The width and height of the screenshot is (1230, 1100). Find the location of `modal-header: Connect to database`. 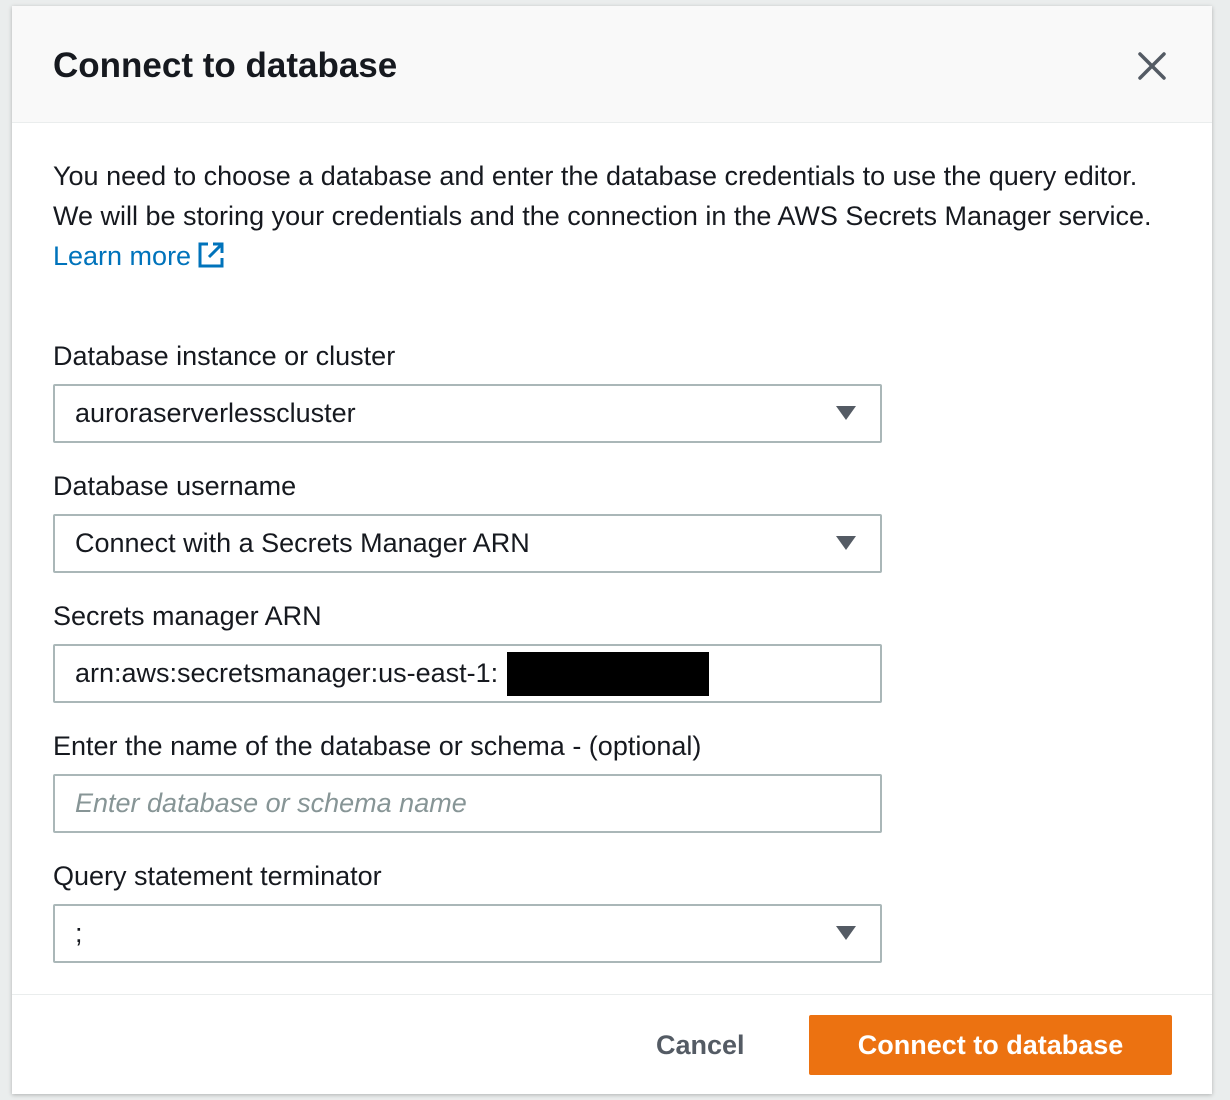

modal-header: Connect to database is located at coordinates (612, 64).